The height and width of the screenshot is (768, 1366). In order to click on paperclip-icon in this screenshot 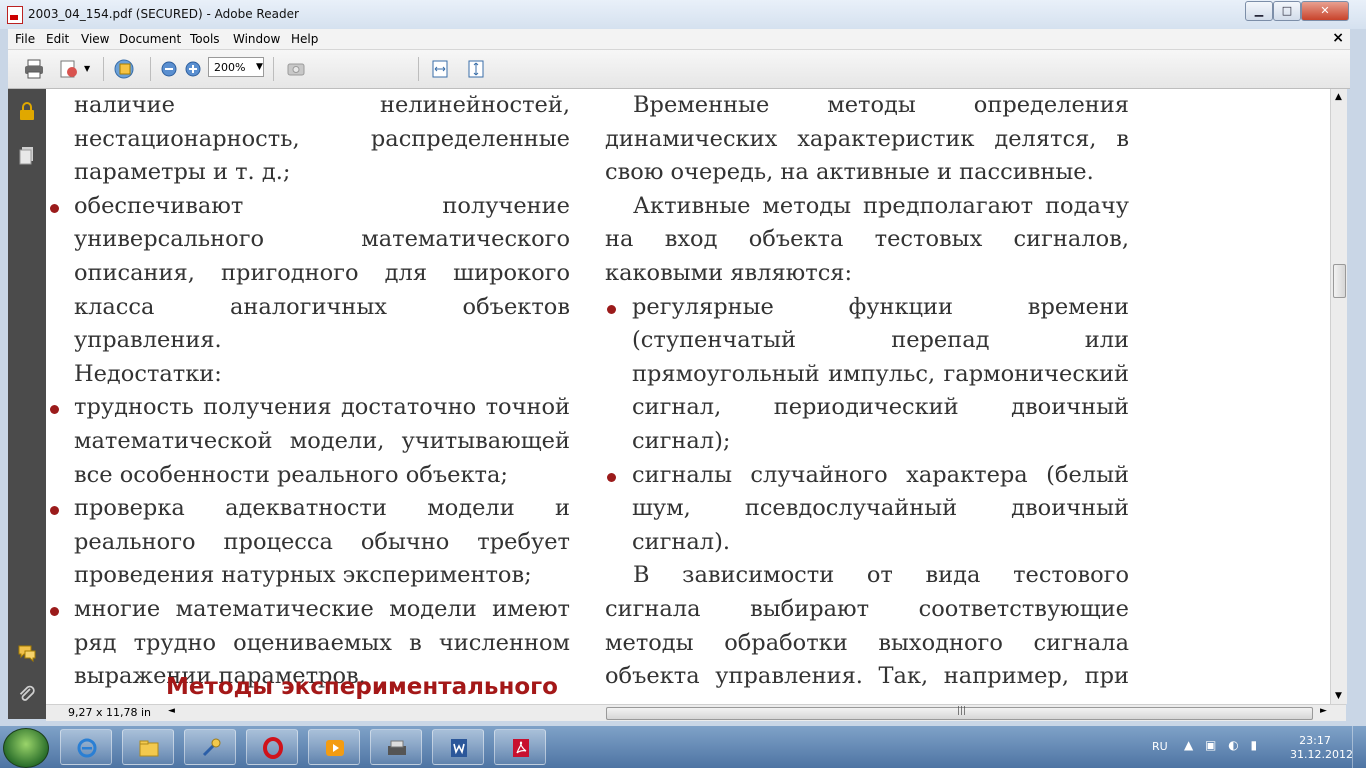, I will do `click(27, 695)`.